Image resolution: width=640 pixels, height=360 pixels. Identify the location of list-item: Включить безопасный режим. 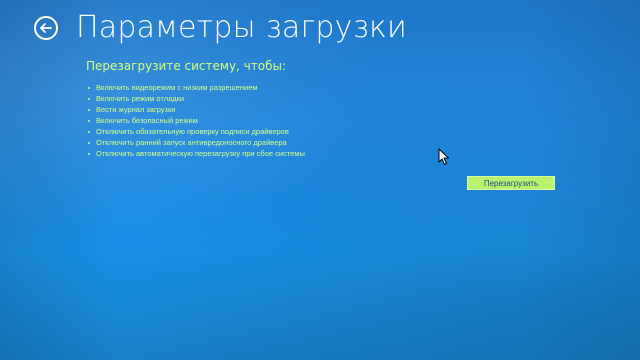
(296, 120).